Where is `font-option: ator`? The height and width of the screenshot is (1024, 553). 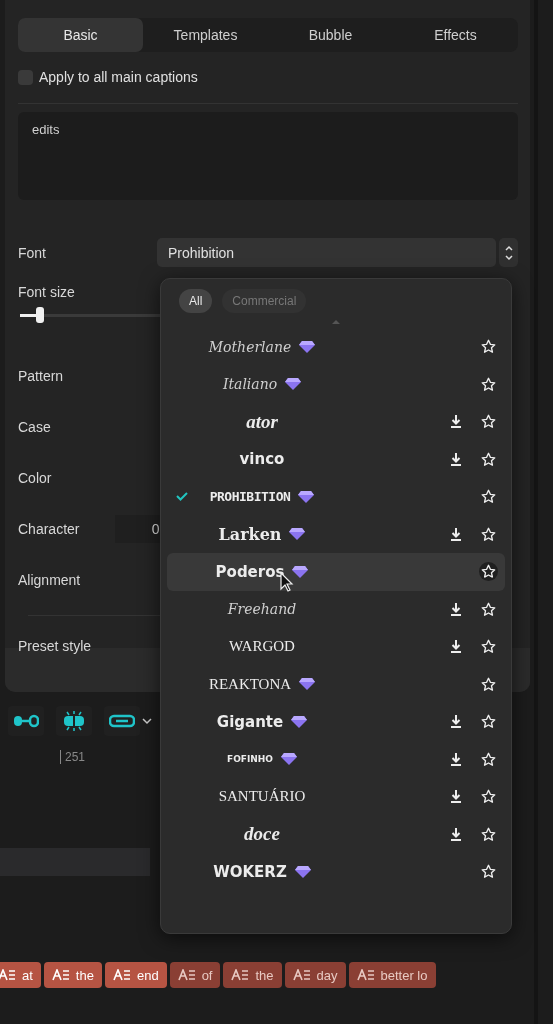 font-option: ator is located at coordinates (336, 422).